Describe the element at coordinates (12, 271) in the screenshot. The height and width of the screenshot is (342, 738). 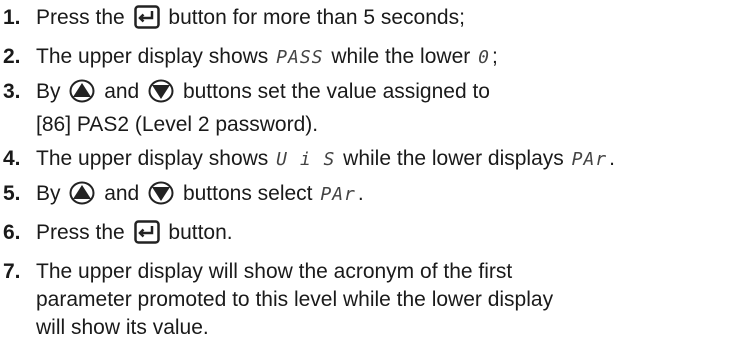
I see `step-number: 7.` at that location.